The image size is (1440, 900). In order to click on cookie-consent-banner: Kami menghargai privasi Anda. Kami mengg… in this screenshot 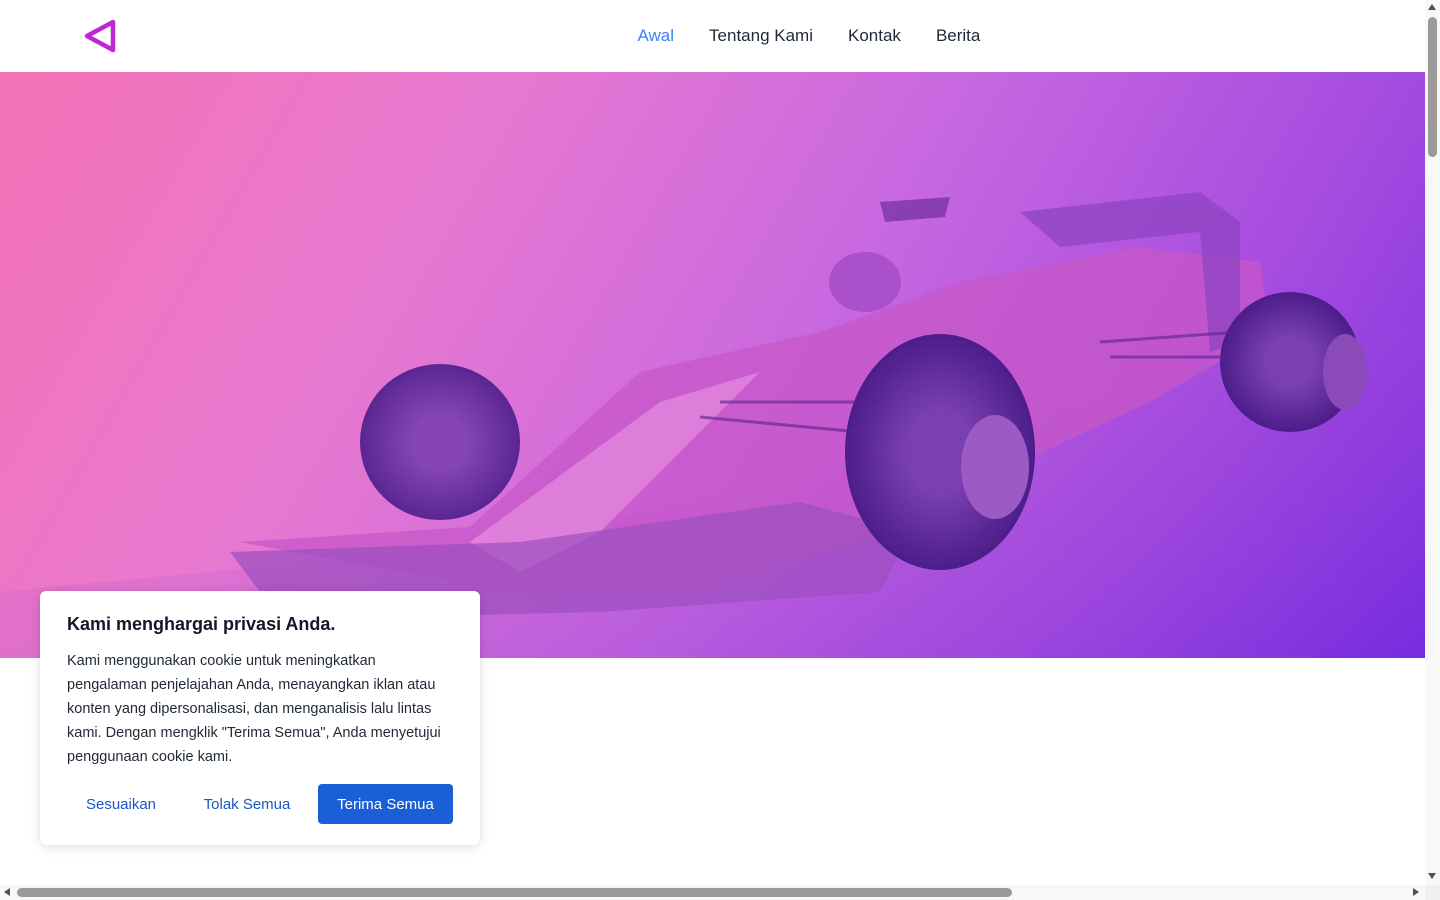, I will do `click(260, 718)`.